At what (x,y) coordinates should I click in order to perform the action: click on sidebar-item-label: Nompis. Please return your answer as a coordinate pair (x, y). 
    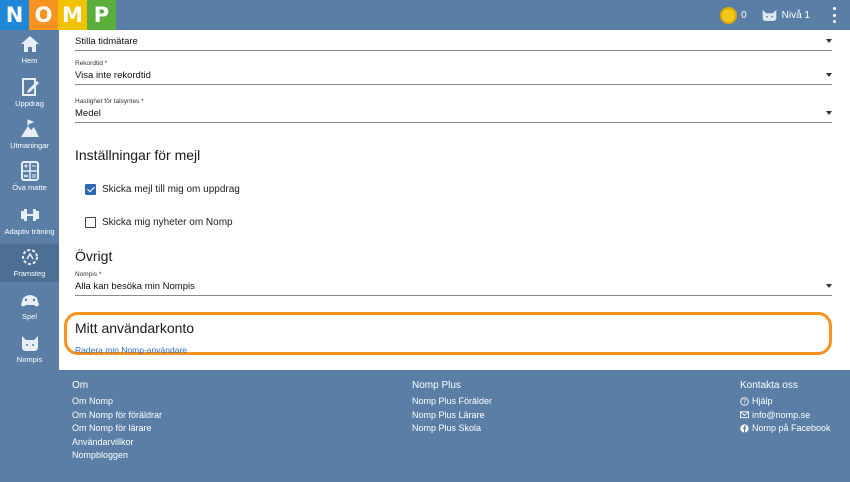
    Looking at the image, I should click on (29, 359).